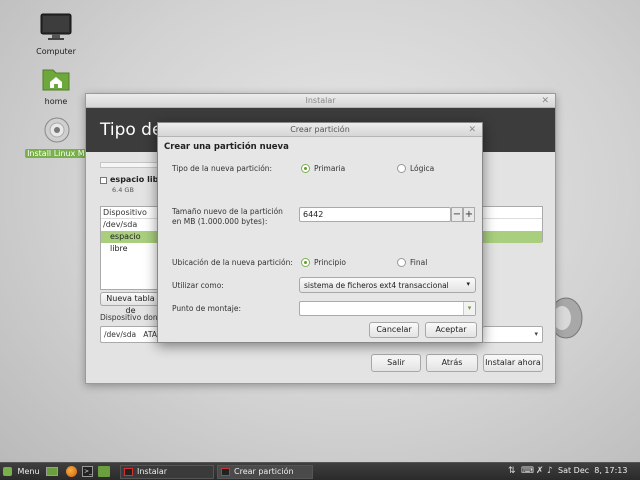 The height and width of the screenshot is (480, 640). I want to click on mount-point-dropdown-button: ▾, so click(469, 308).